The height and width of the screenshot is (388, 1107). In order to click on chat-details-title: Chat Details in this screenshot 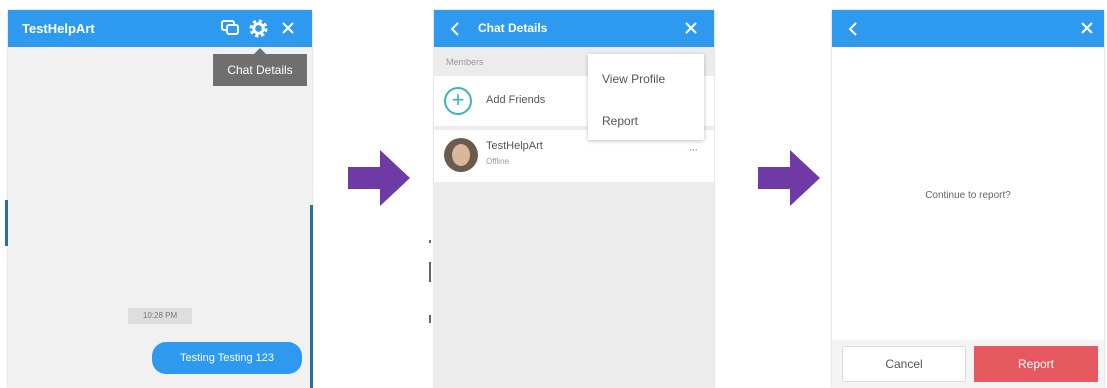, I will do `click(513, 28)`.